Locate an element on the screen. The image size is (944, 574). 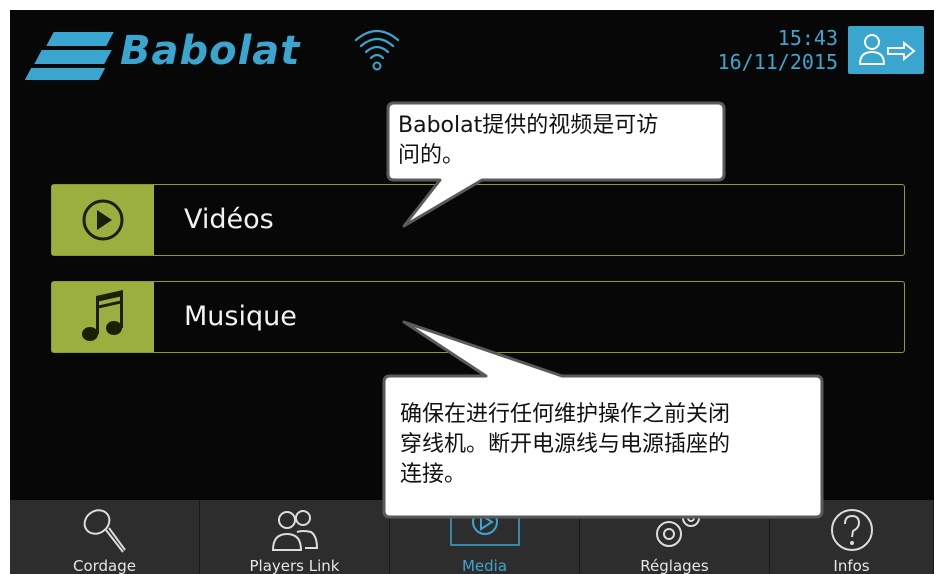
tab-infos: Infos is located at coordinates (852, 537).